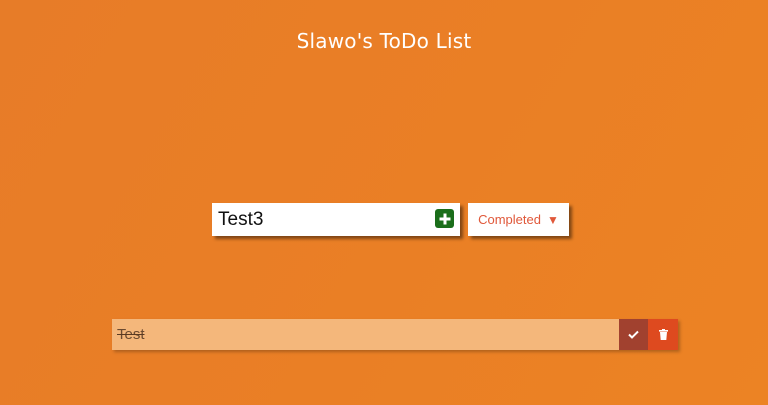  I want to click on plus-square-icon, so click(445, 219).